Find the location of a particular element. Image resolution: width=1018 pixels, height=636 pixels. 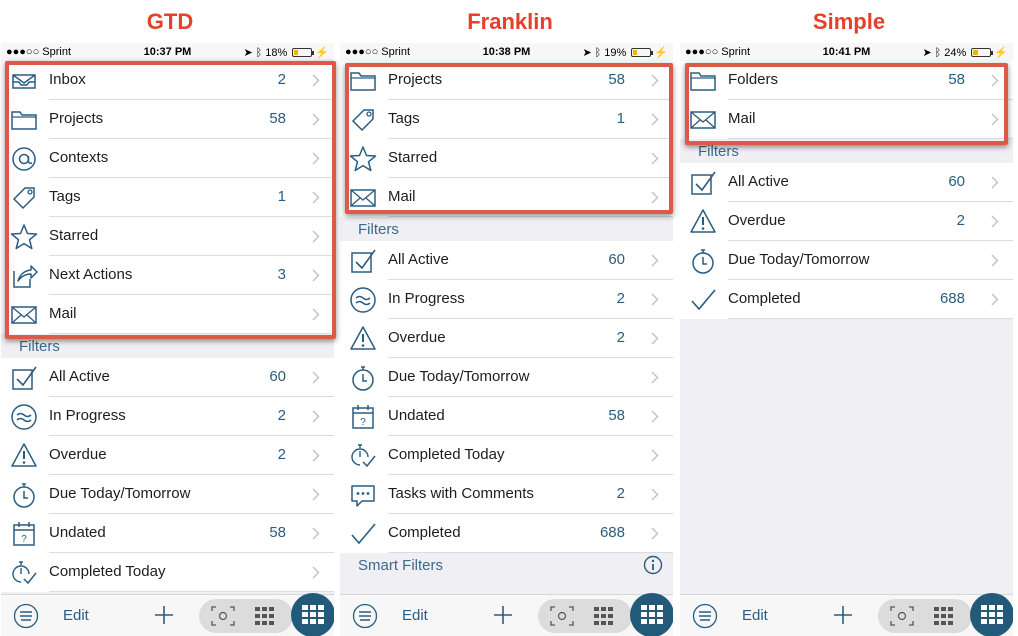

heading-franklin: Franklin is located at coordinates (510, 21).